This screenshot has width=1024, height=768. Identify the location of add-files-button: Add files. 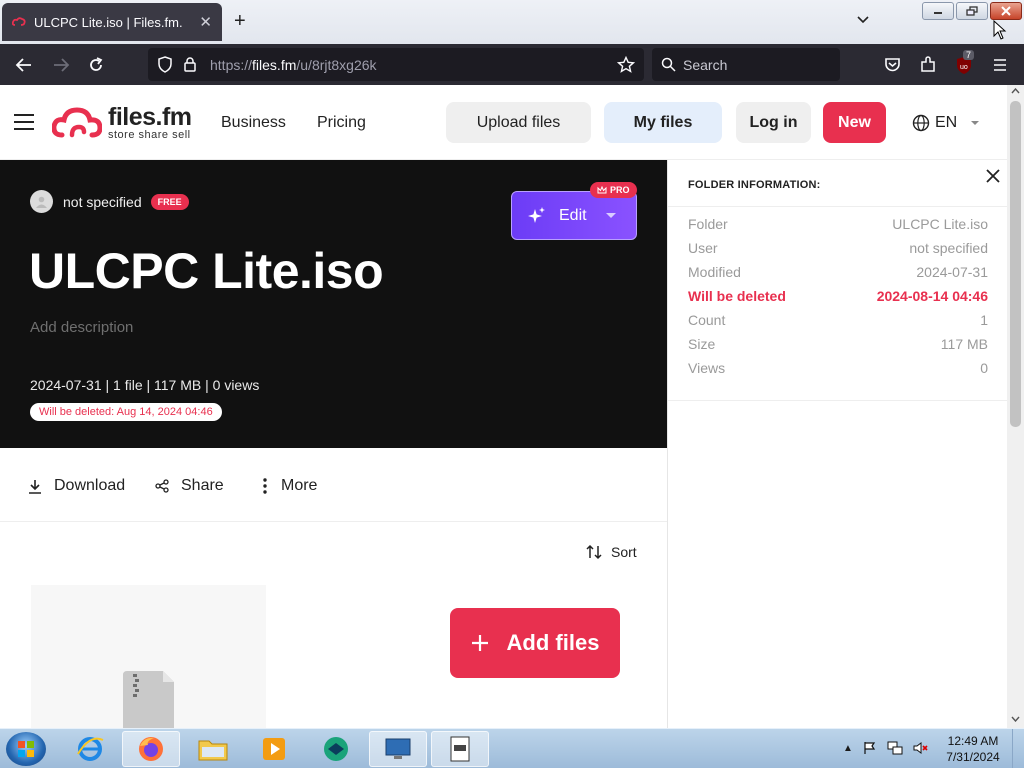
(535, 643).